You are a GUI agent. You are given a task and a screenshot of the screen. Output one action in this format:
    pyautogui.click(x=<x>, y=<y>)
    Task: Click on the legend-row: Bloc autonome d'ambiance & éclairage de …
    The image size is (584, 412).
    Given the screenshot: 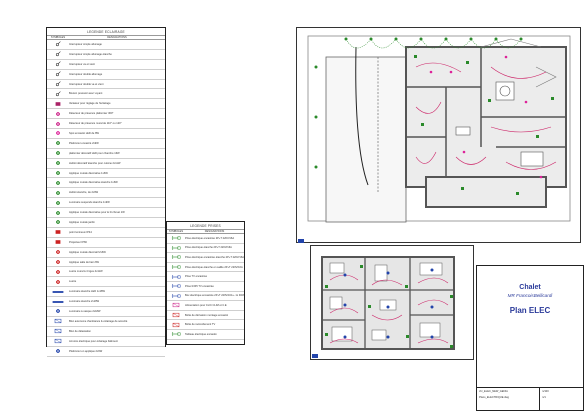 What is the action you would take?
    pyautogui.click(x=106, y=322)
    